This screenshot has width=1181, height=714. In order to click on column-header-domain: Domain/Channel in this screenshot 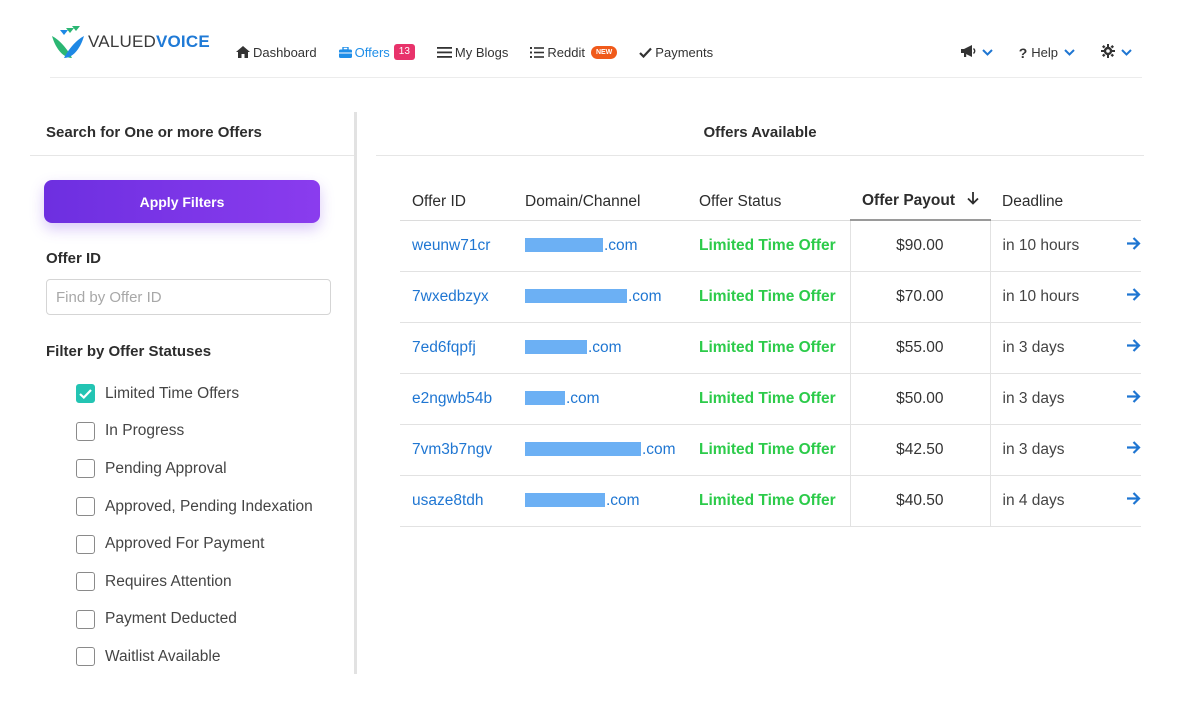, I will do `click(600, 202)`.